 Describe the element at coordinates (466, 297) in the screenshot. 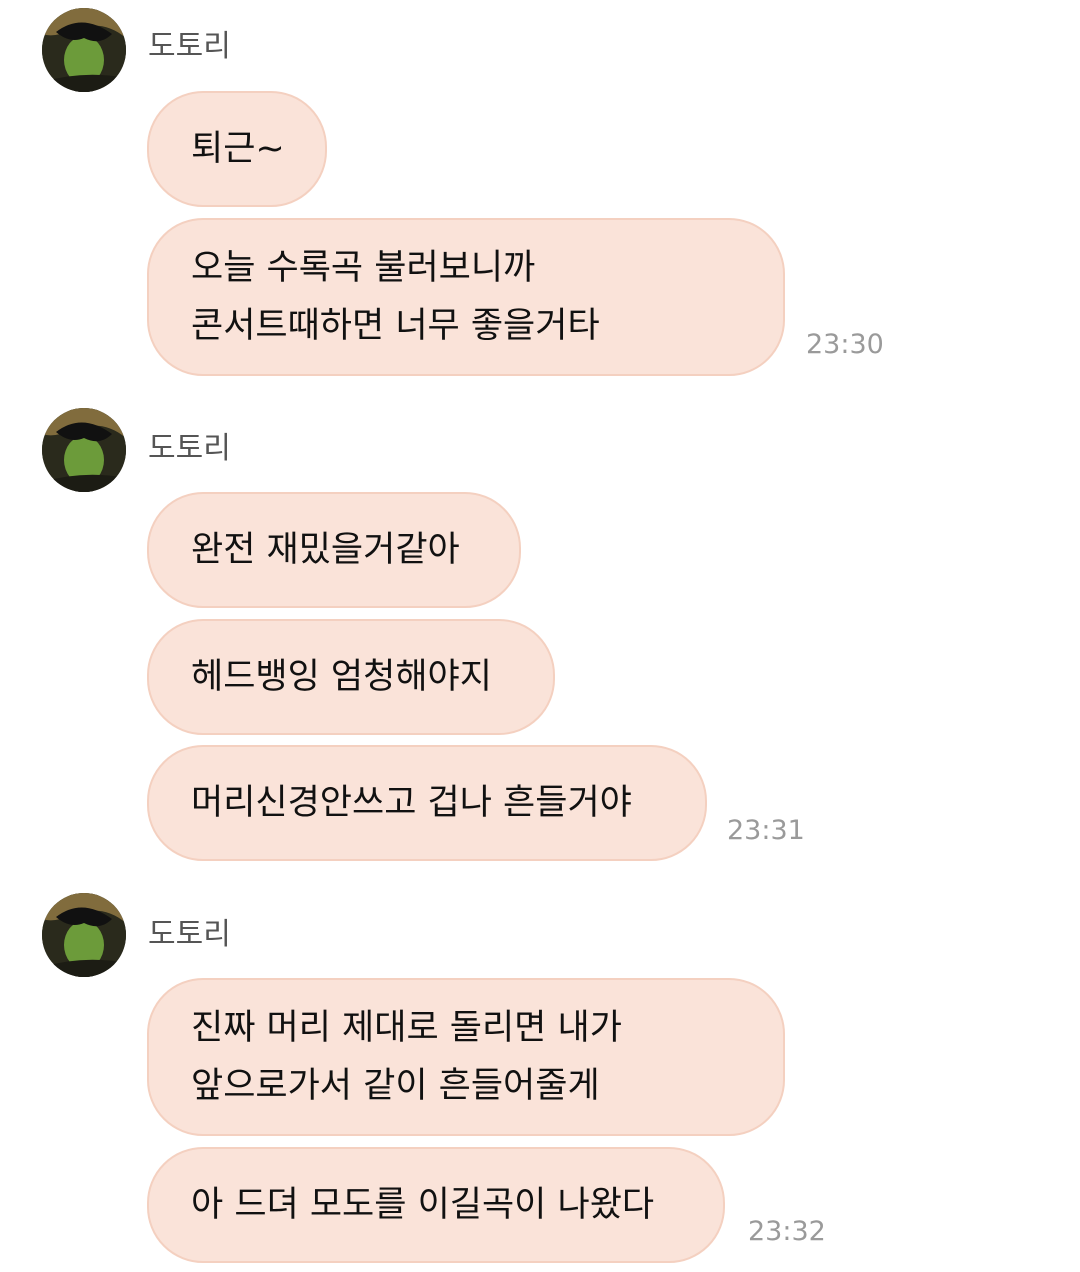

I see `message-bubble: 오늘 수록곡 불러보니까 콘서트때하면 너무 좋을거타` at that location.